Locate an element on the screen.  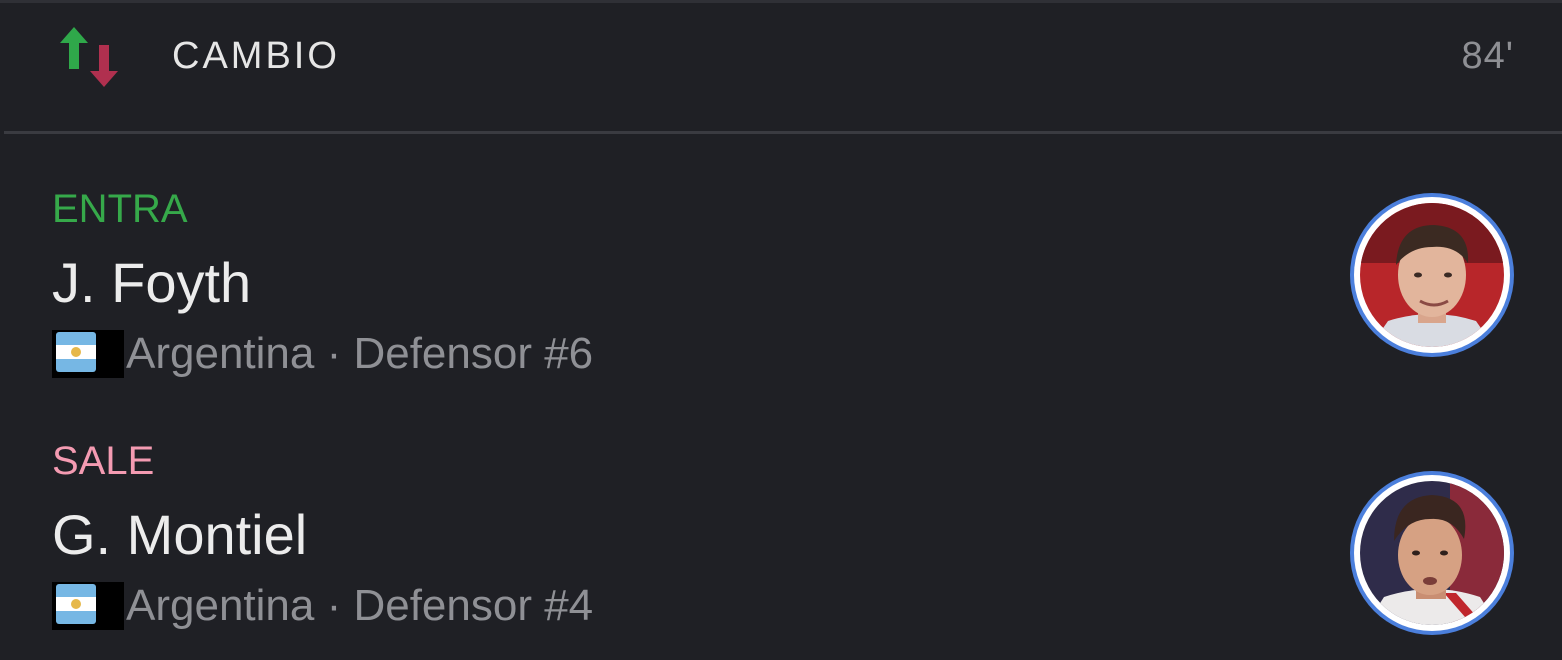
player-out-meta: Argentina · Defensor #4 is located at coordinates (322, 606).